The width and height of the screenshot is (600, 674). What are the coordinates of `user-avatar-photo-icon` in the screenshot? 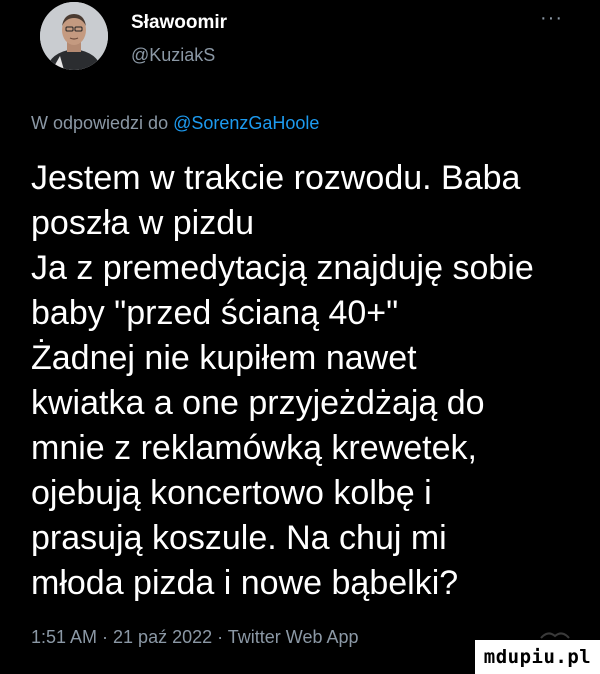 It's located at (74, 36).